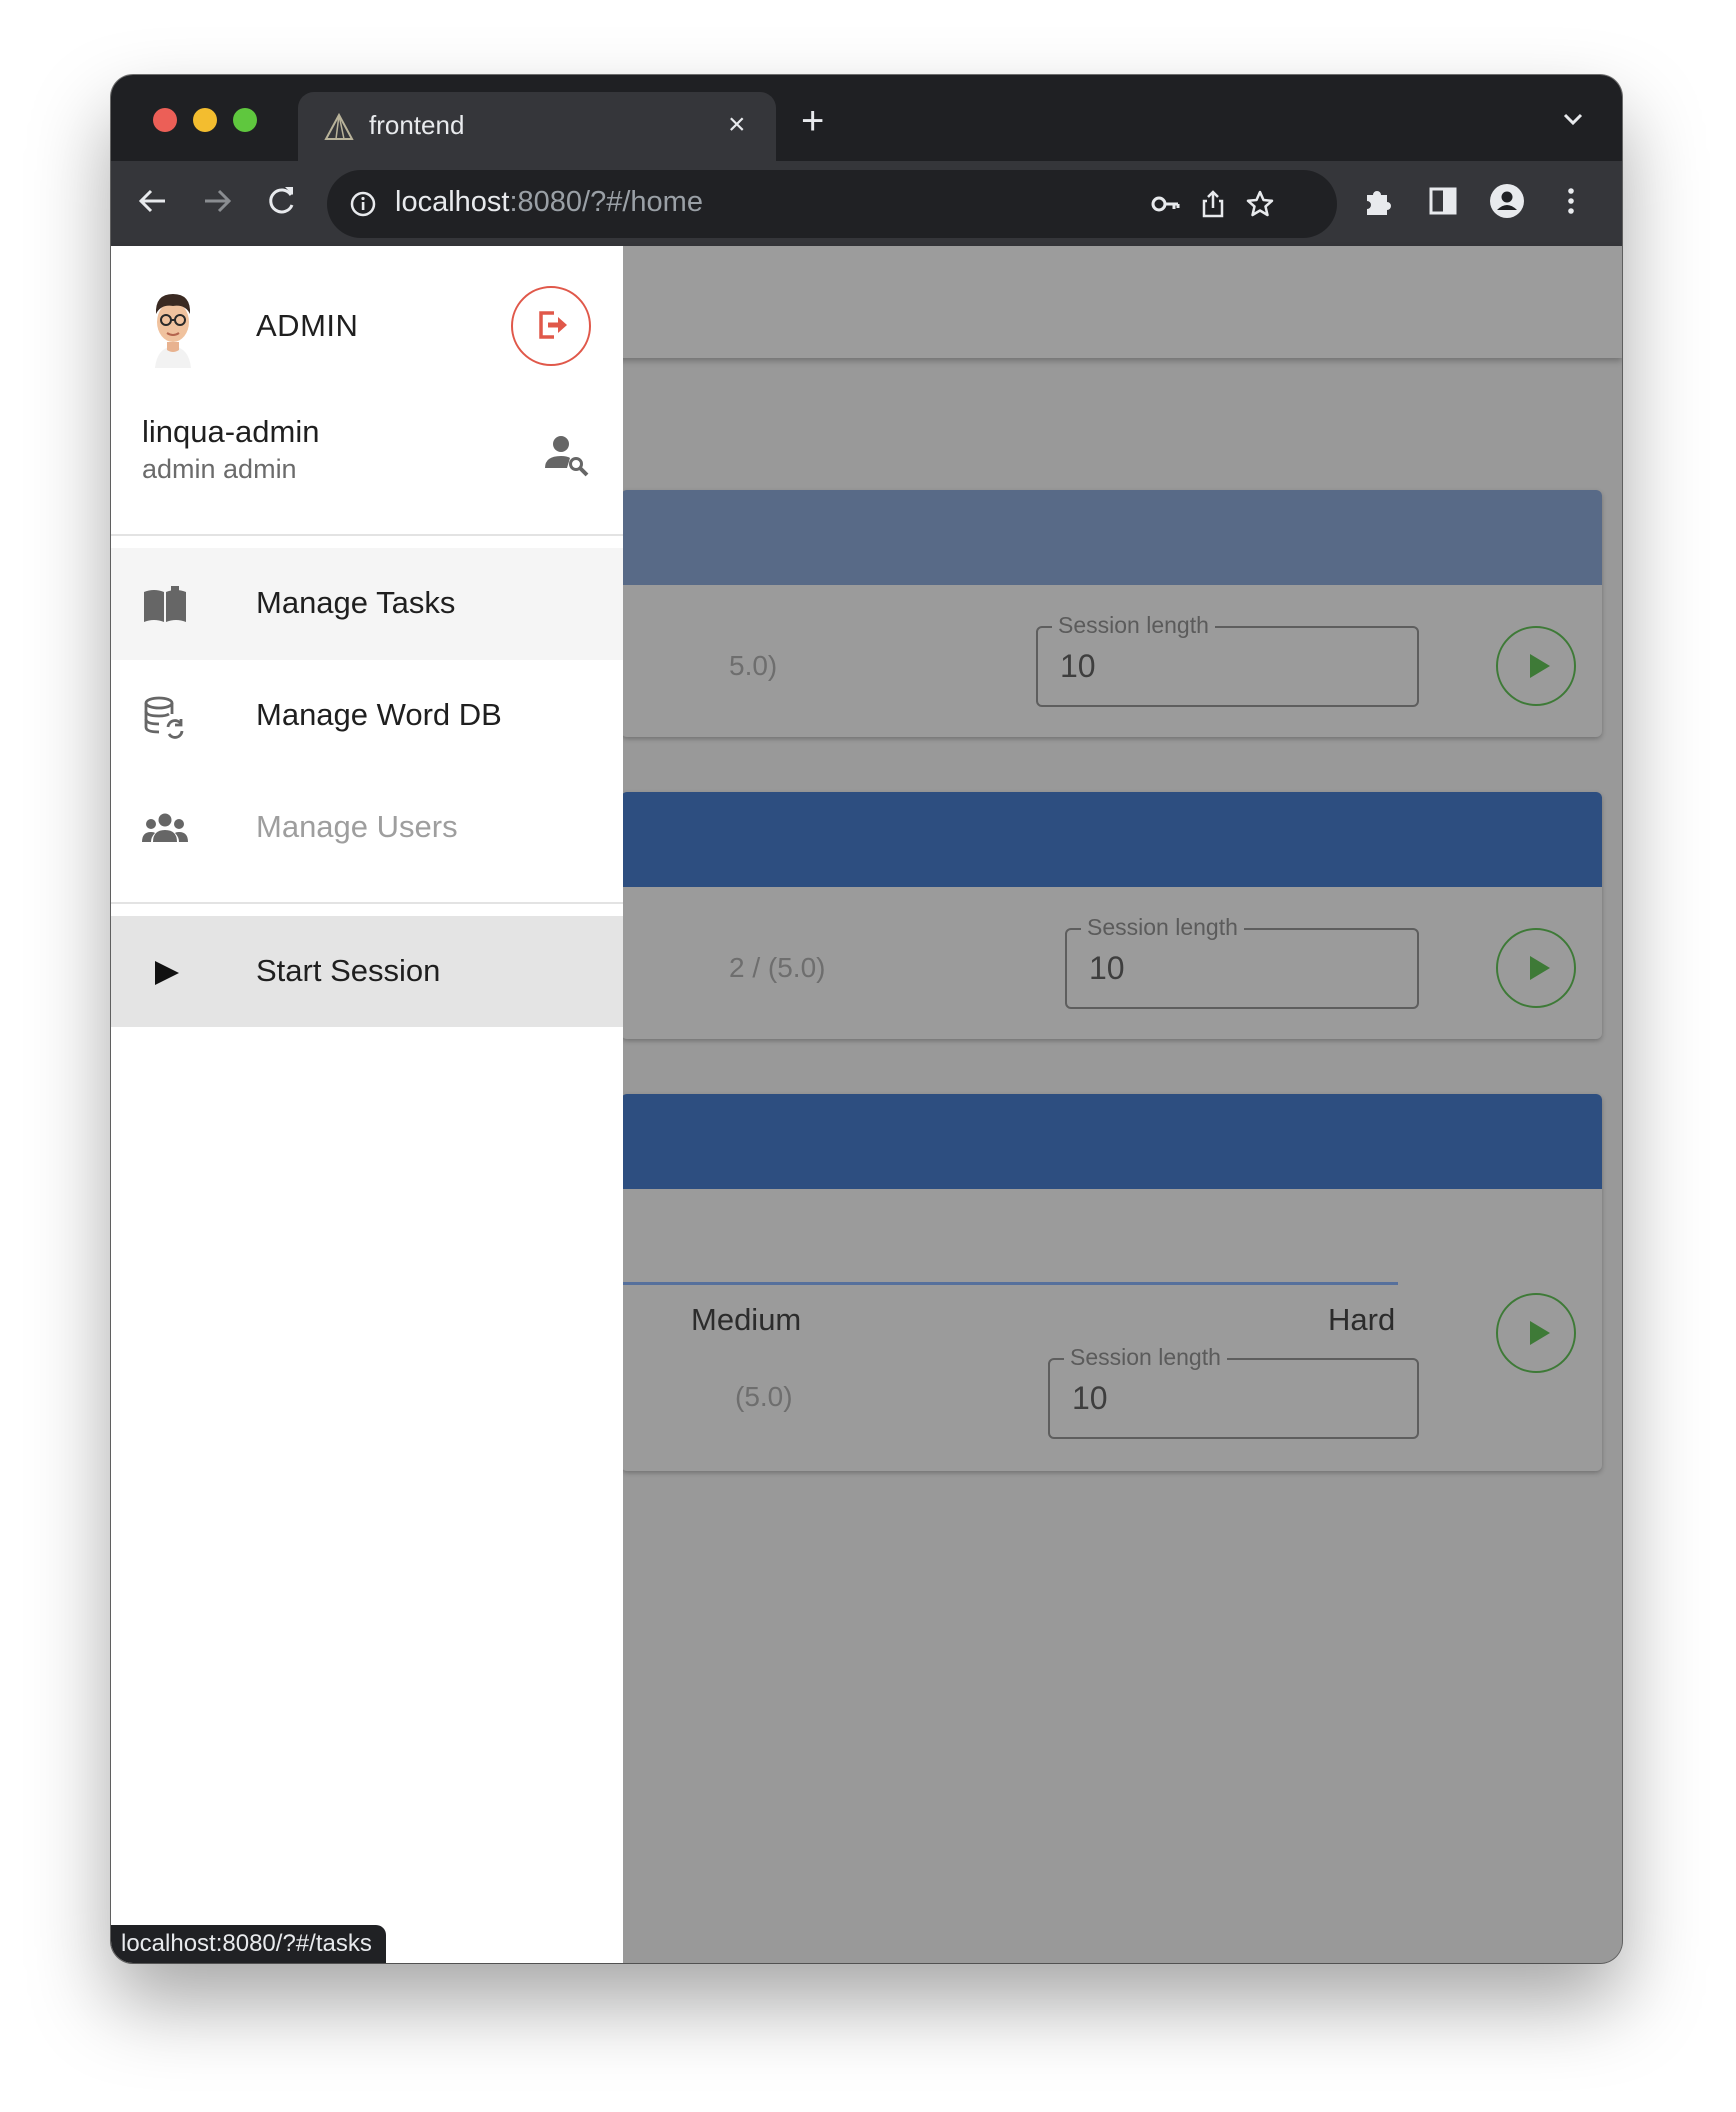  I want to click on menu-item-start-session: Start Session, so click(367, 971).